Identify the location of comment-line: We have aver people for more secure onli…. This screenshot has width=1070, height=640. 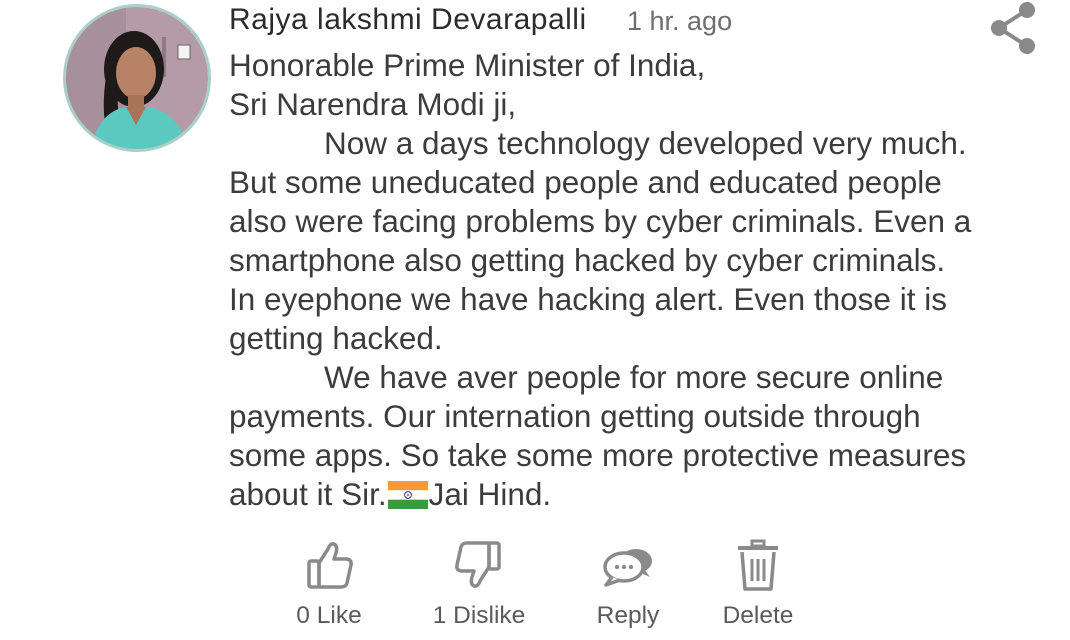
(634, 377).